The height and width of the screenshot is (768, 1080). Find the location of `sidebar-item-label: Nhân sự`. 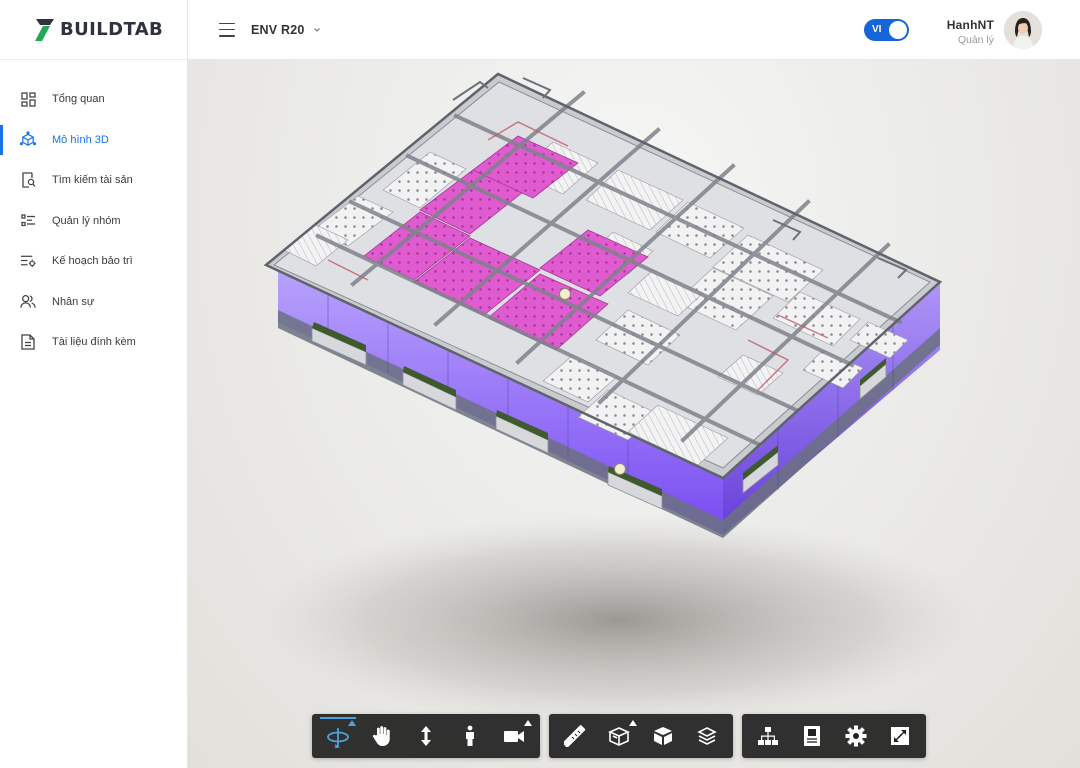

sidebar-item-label: Nhân sự is located at coordinates (73, 301).